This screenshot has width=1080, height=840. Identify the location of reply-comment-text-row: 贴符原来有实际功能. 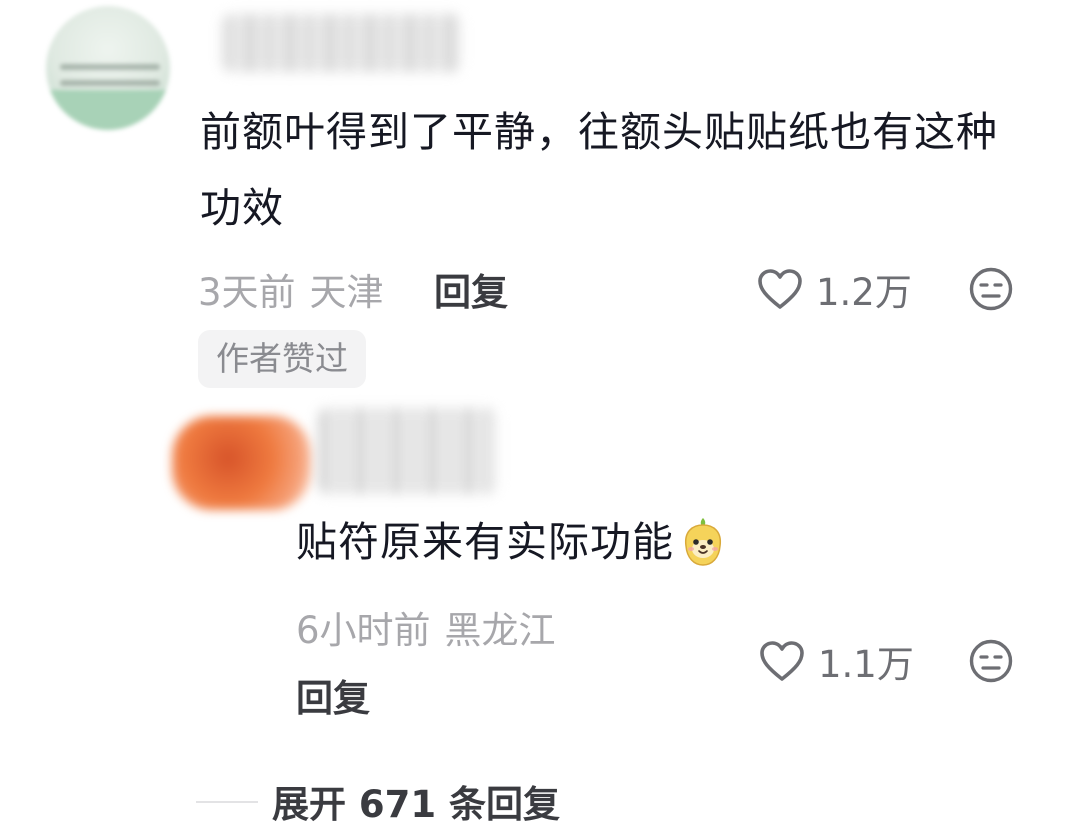
(512, 542).